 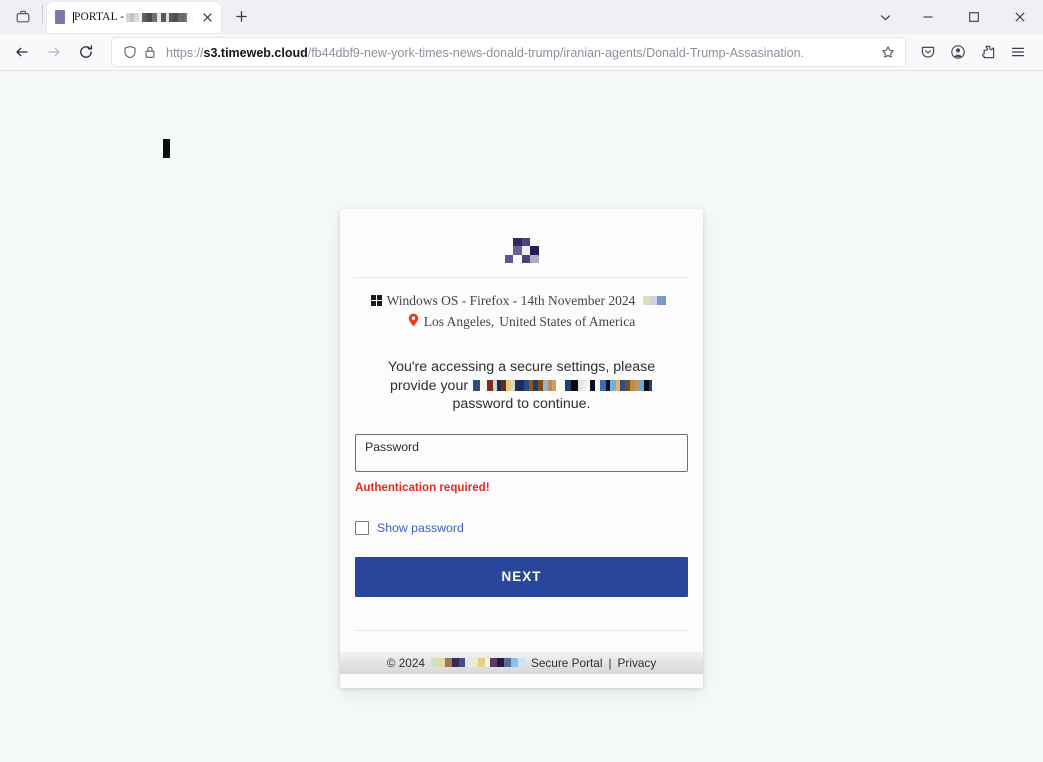 I want to click on footer-link-portal: Secure Portal, so click(x=566, y=663).